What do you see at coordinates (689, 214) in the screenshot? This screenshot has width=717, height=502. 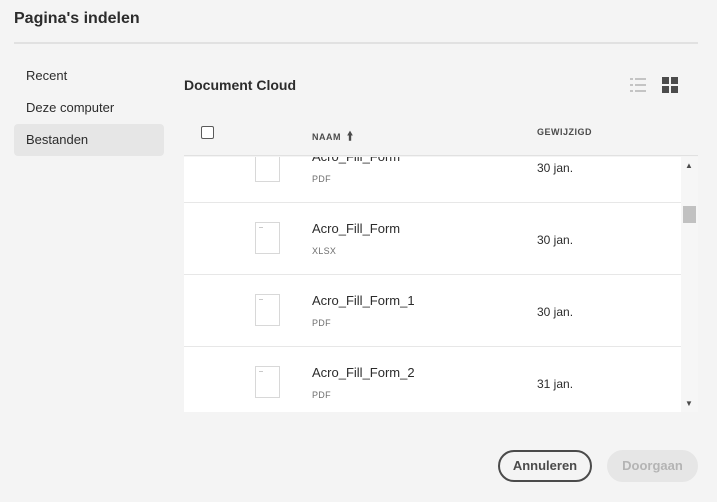 I see `scroll-thumb` at bounding box center [689, 214].